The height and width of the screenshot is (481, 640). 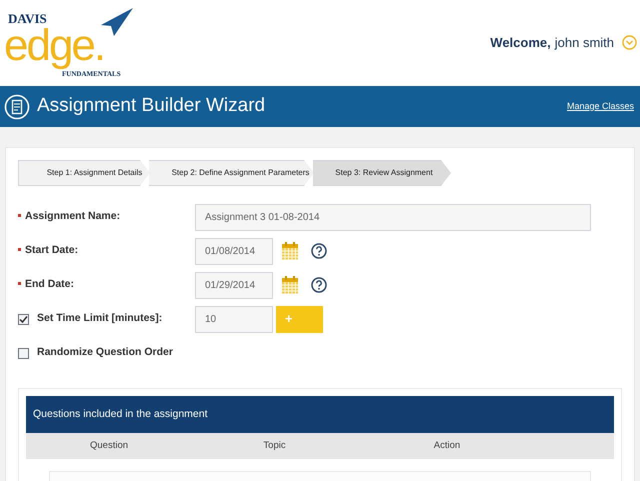 What do you see at coordinates (17, 107) in the screenshot?
I see `clipboard-icon` at bounding box center [17, 107].